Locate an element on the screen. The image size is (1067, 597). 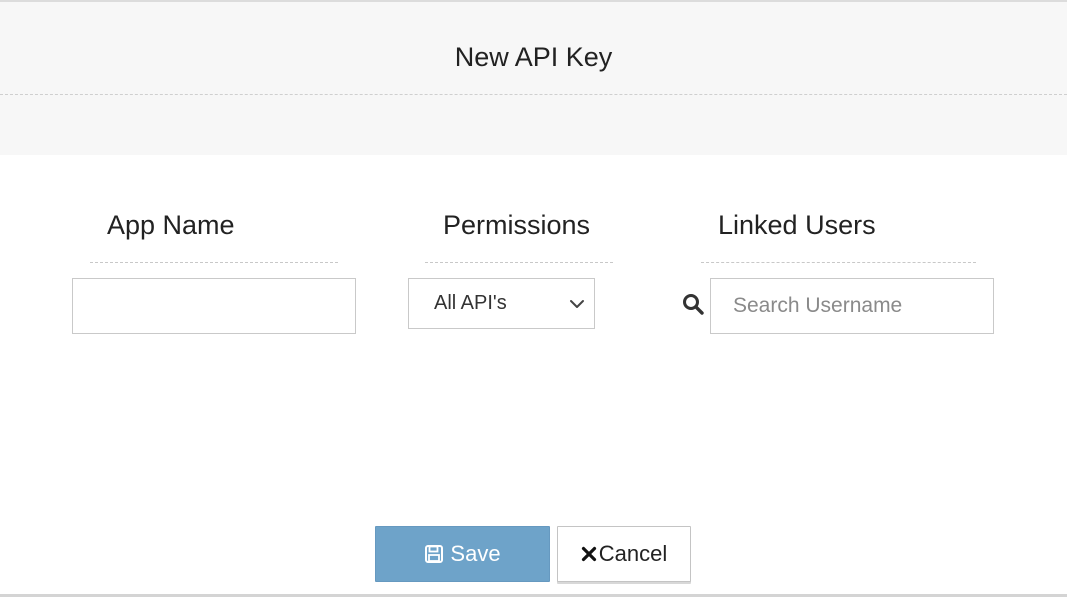
permissions-divider is located at coordinates (519, 262).